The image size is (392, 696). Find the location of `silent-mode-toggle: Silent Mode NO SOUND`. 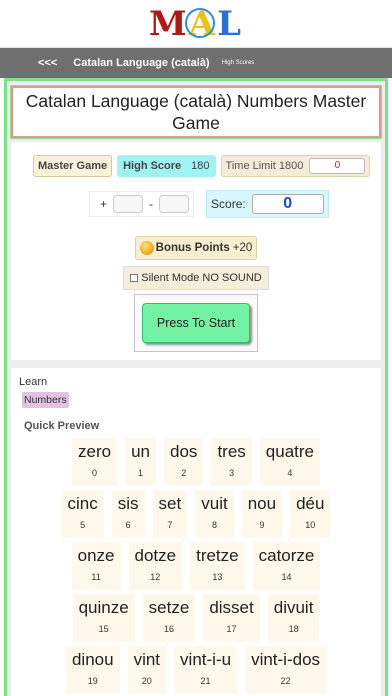

silent-mode-toggle: Silent Mode NO SOUND is located at coordinates (196, 278).